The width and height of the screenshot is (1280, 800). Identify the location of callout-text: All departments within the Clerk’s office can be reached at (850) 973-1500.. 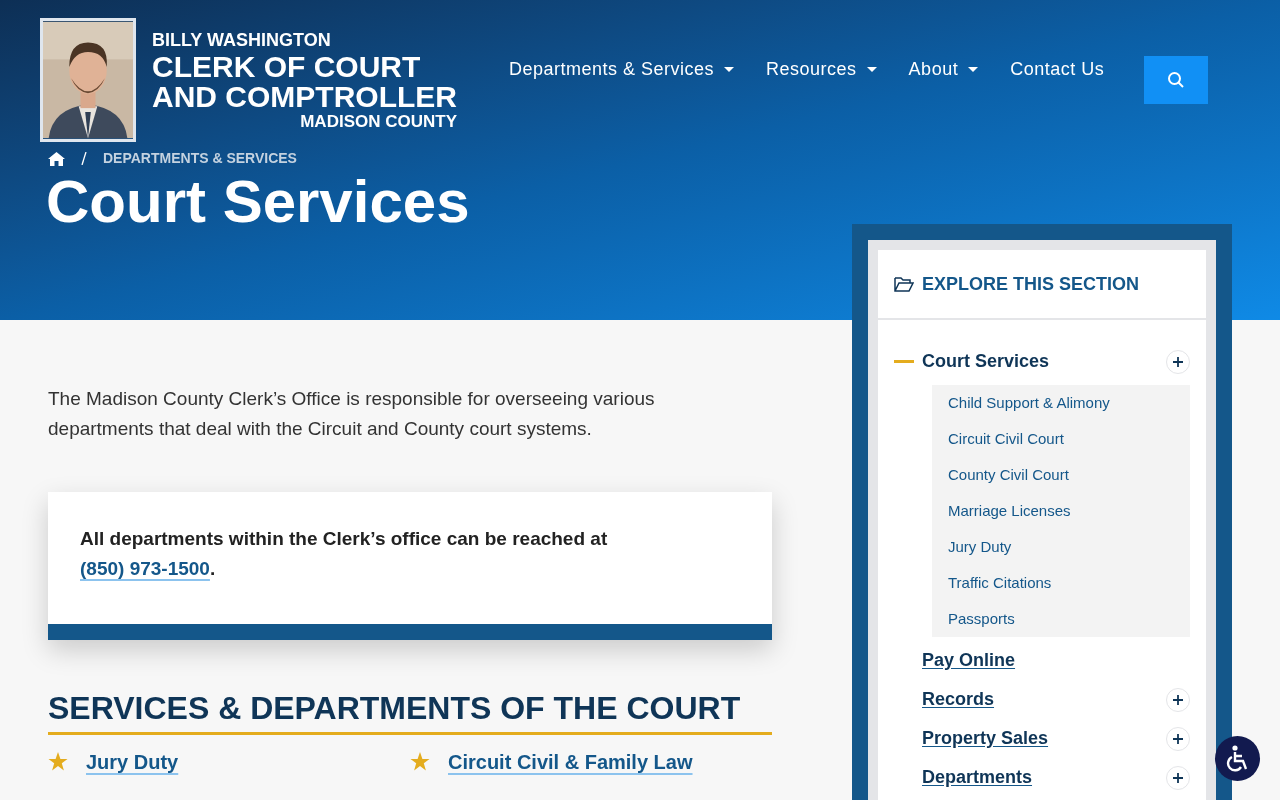
(344, 554).